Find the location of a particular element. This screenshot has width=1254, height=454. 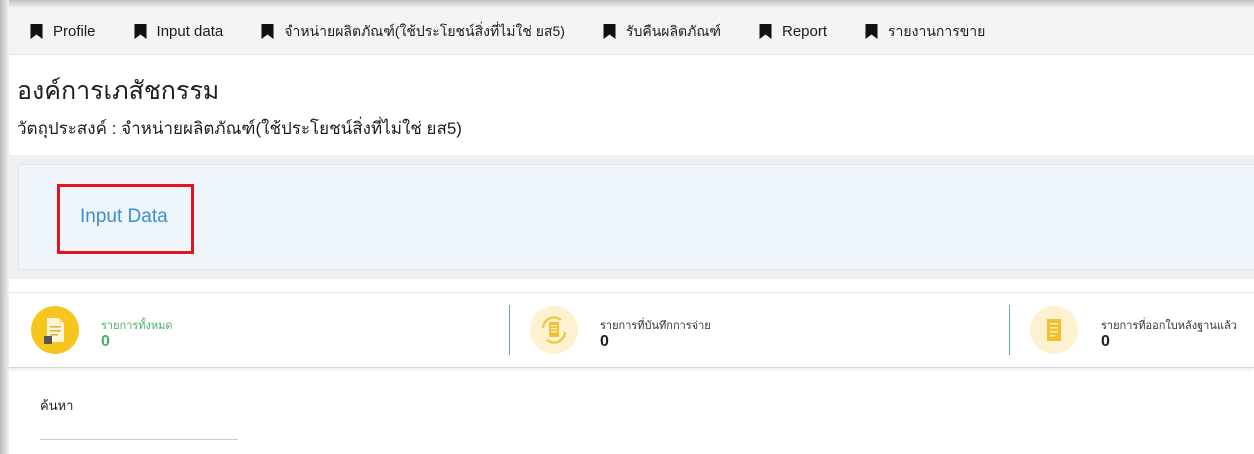

nav-item-sales-report: รายงานการขาย is located at coordinates (925, 32).